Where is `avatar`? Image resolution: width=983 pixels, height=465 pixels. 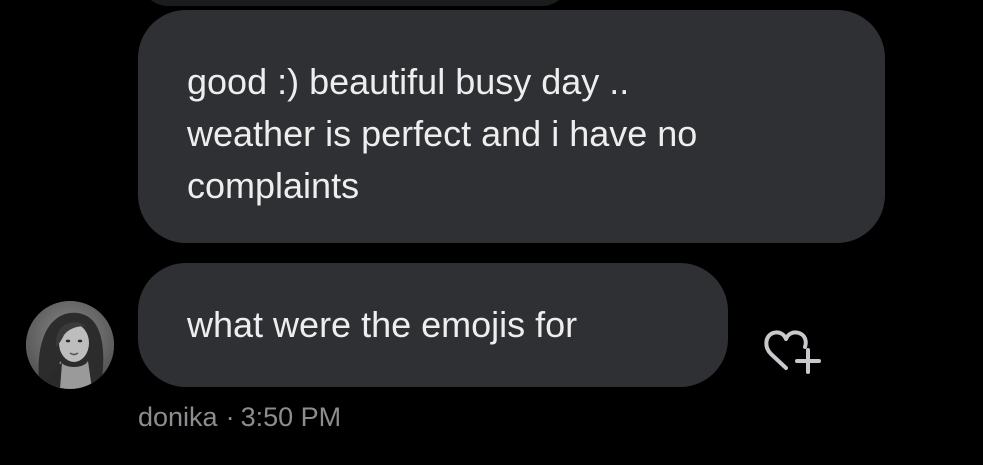
avatar is located at coordinates (70, 345).